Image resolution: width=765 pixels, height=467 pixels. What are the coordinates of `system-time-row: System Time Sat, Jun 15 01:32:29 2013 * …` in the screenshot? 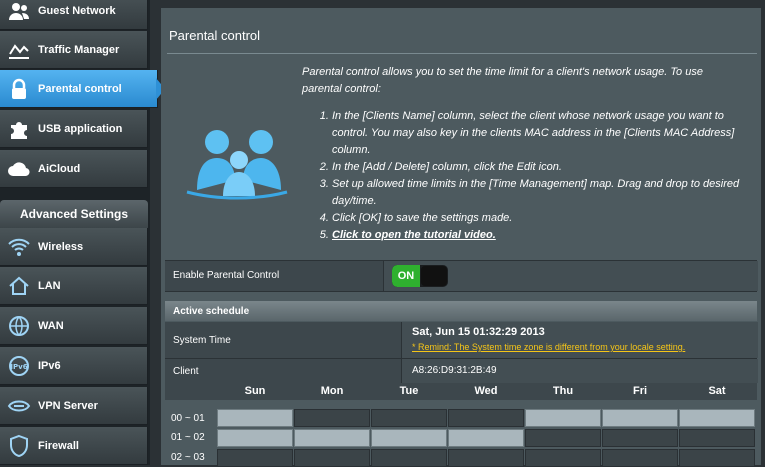 It's located at (461, 340).